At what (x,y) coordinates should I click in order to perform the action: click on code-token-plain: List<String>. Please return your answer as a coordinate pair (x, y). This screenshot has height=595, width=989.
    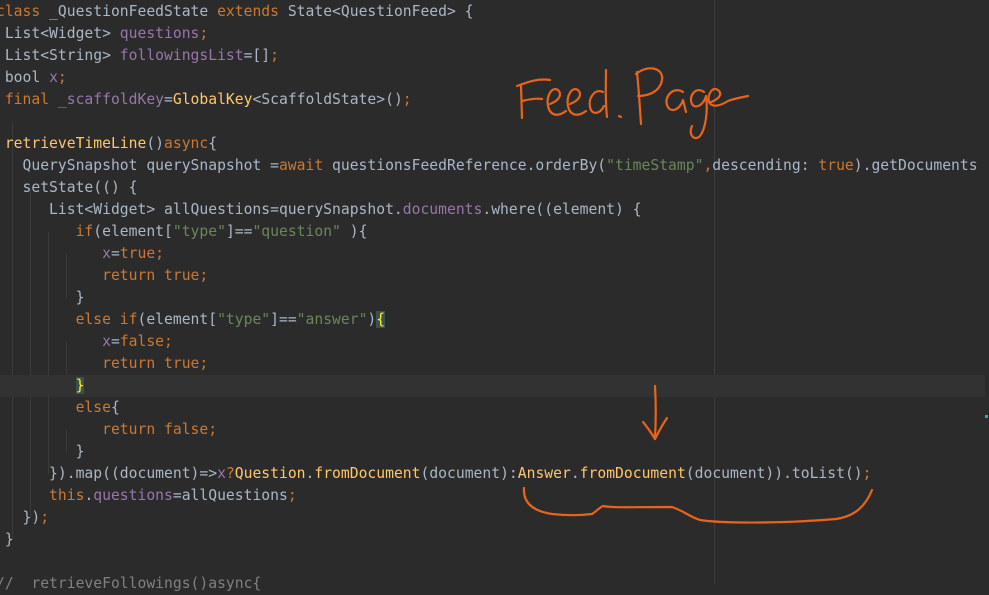
    Looking at the image, I should click on (60, 55).